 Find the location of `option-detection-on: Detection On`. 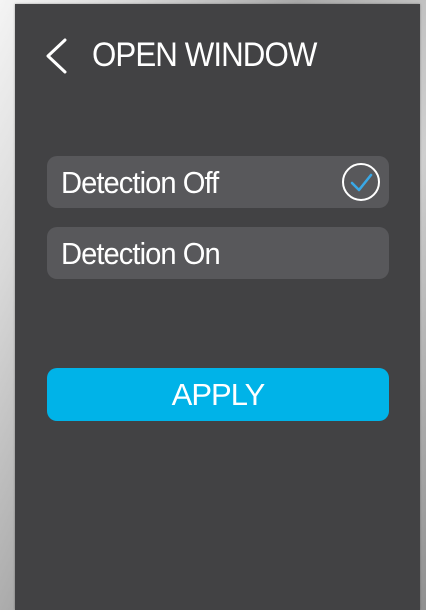

option-detection-on: Detection On is located at coordinates (218, 253).